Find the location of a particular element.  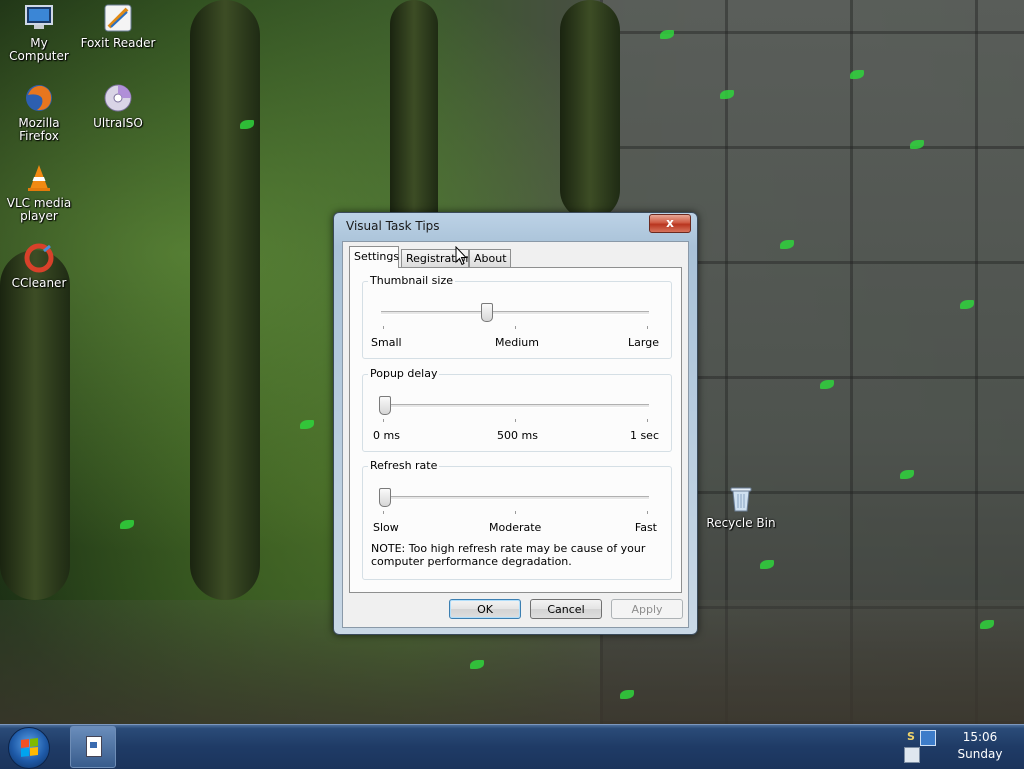

apply-button: Apply is located at coordinates (647, 609).